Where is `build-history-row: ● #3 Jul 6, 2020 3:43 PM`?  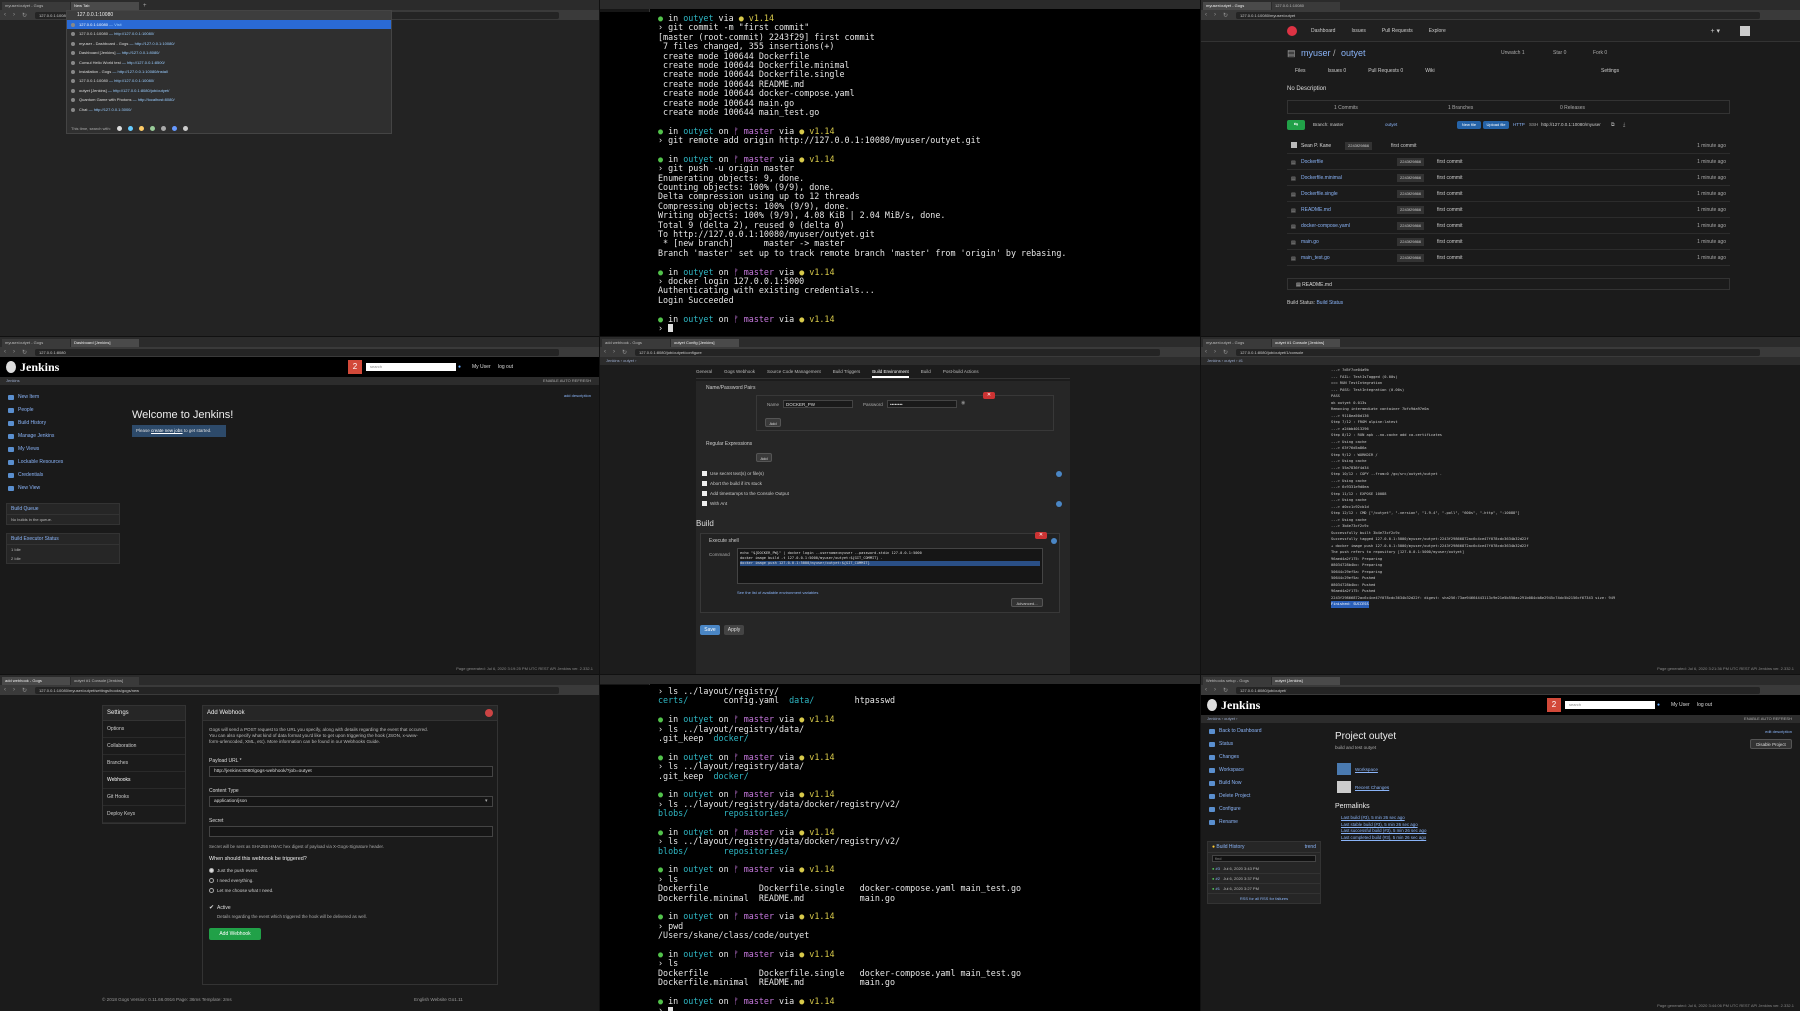 build-history-row: ● #3 Jul 6, 2020 3:43 PM is located at coordinates (1264, 869).